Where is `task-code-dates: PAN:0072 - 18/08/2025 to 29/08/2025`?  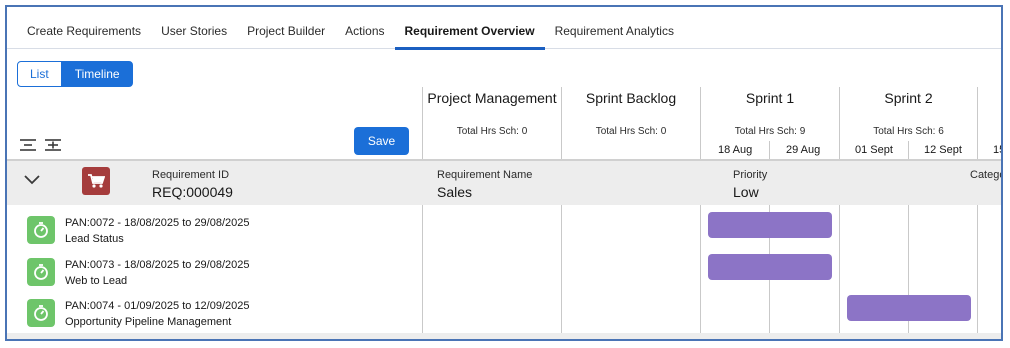 task-code-dates: PAN:0072 - 18/08/2025 to 29/08/2025 is located at coordinates (157, 223).